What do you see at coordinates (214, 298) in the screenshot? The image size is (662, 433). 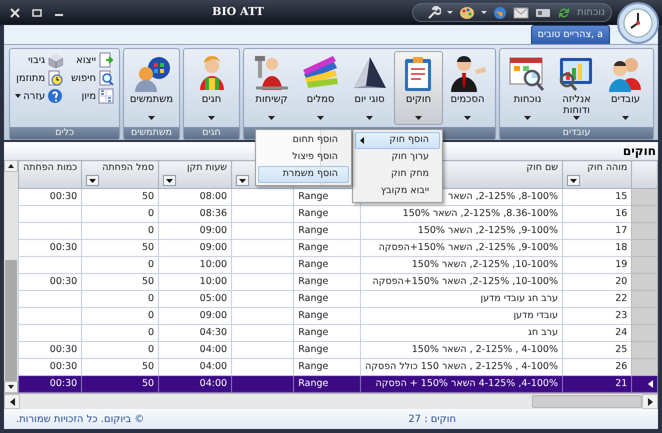 I see `table-cell: 05:00` at bounding box center [214, 298].